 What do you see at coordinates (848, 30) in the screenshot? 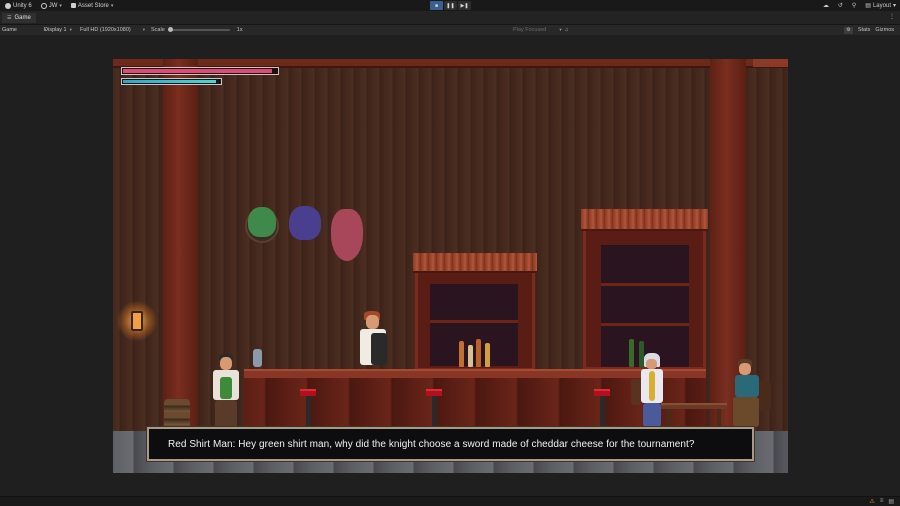
I see `frame-debugger-icon: ⚙` at bounding box center [848, 30].